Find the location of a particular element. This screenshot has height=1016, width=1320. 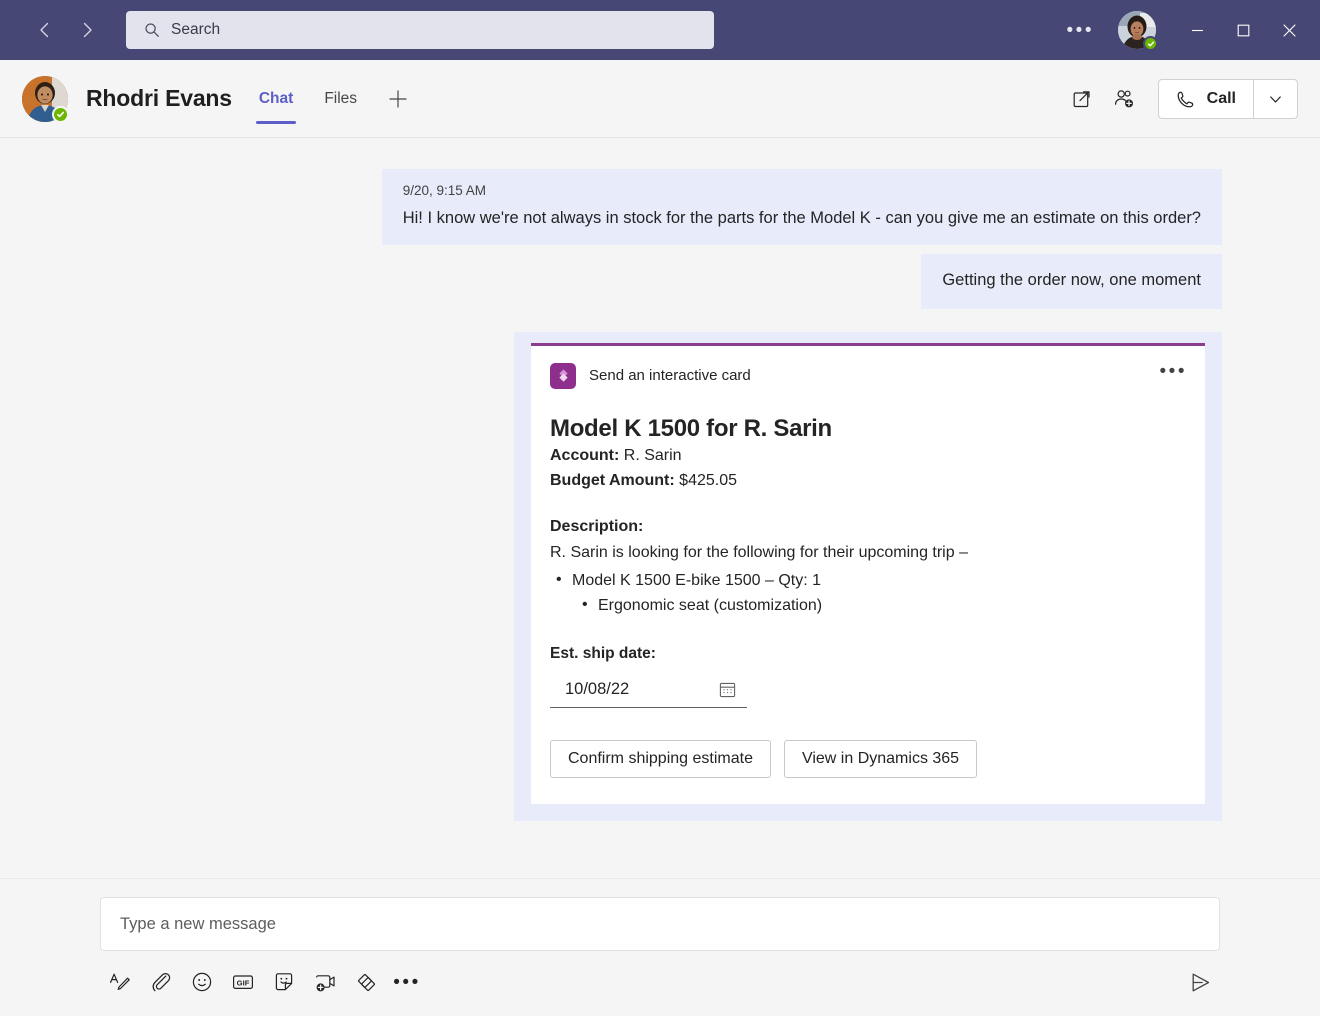

chevron-left-icon is located at coordinates (44, 30).